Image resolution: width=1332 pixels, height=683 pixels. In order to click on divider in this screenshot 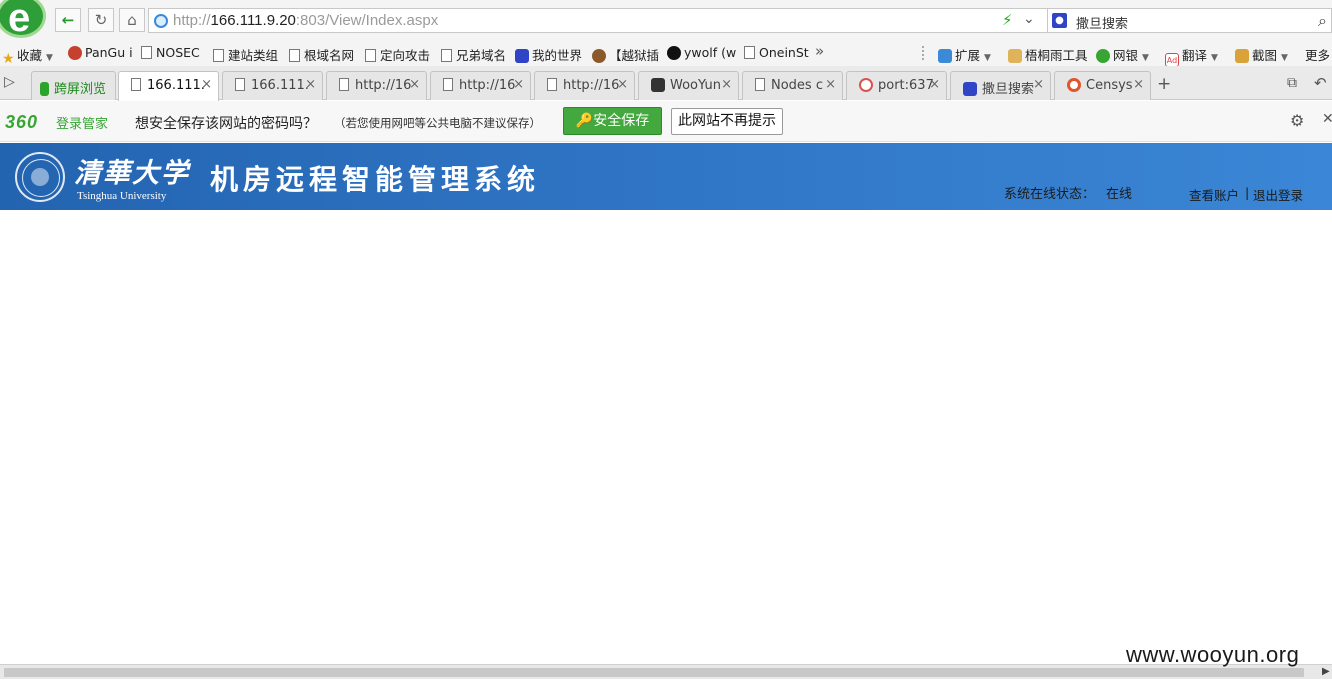, I will do `click(923, 53)`.